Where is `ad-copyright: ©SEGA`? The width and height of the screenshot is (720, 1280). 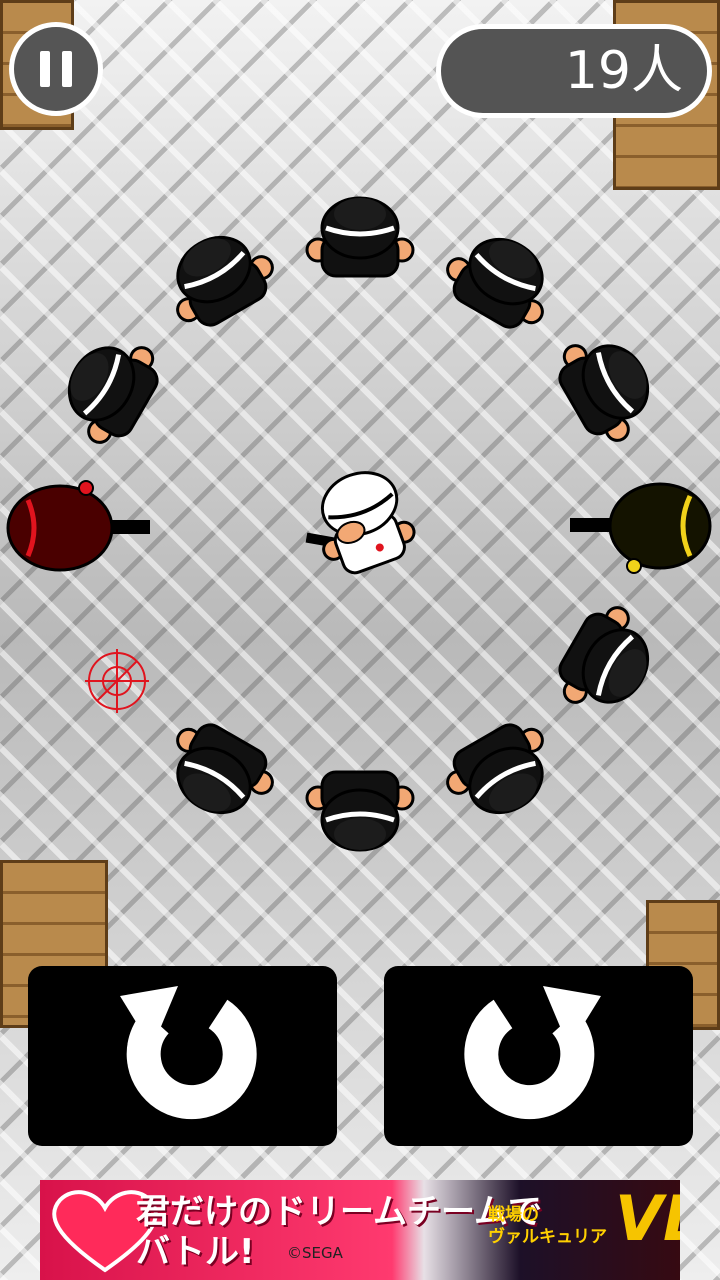
ad-copyright: ©SEGA is located at coordinates (315, 1253).